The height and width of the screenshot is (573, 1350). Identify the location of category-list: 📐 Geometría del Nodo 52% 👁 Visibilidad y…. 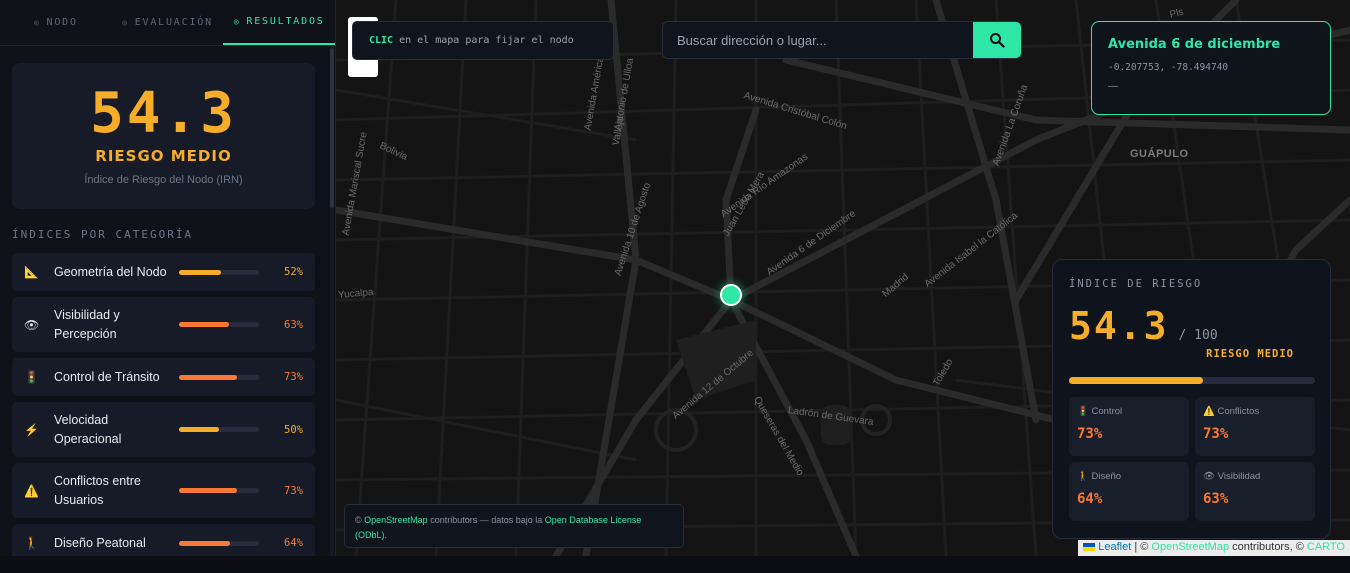
(163, 404).